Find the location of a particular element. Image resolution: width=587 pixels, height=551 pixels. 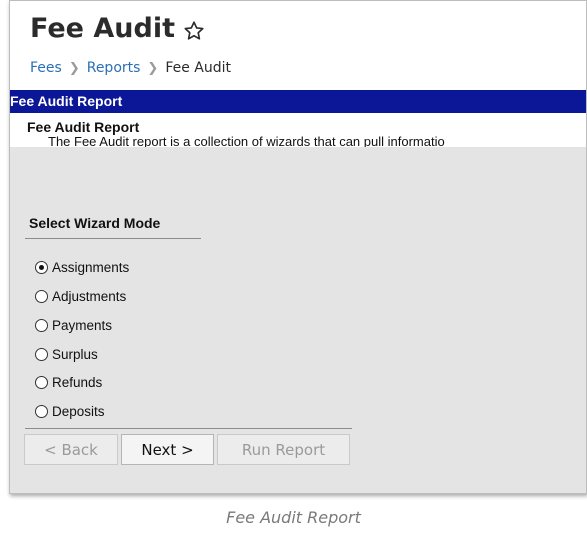

star-icon is located at coordinates (194, 29).